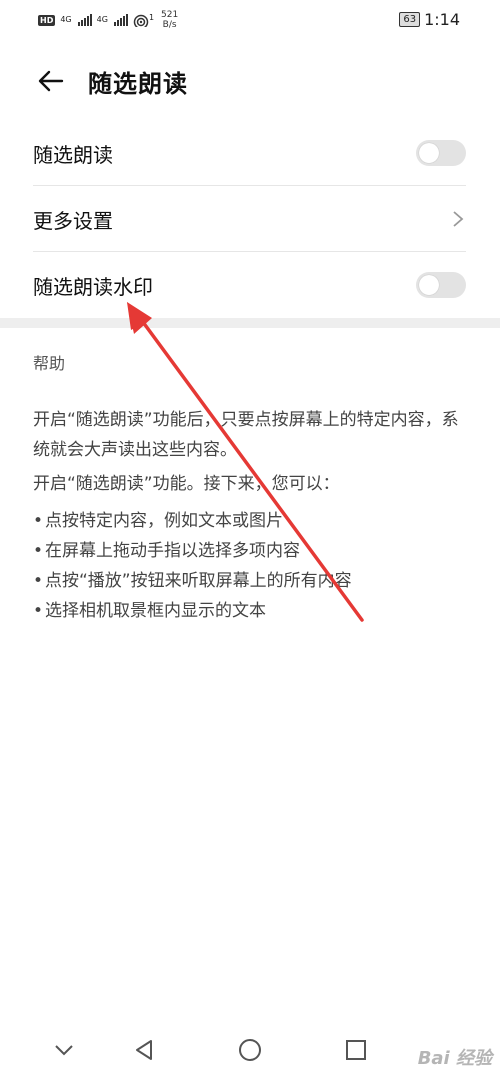 The width and height of the screenshot is (500, 1084). What do you see at coordinates (73, 220) in the screenshot?
I see `setting-label: 更多设置` at bounding box center [73, 220].